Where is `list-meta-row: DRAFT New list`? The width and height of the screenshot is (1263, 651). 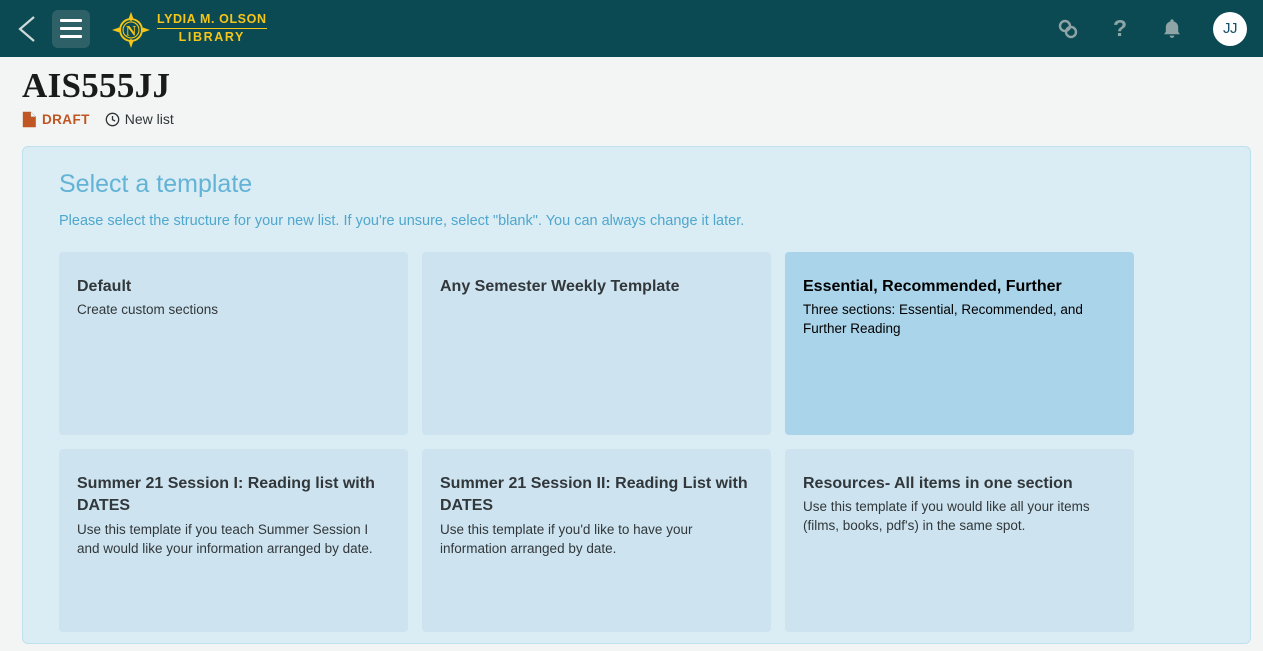
list-meta-row: DRAFT New list is located at coordinates (642, 119).